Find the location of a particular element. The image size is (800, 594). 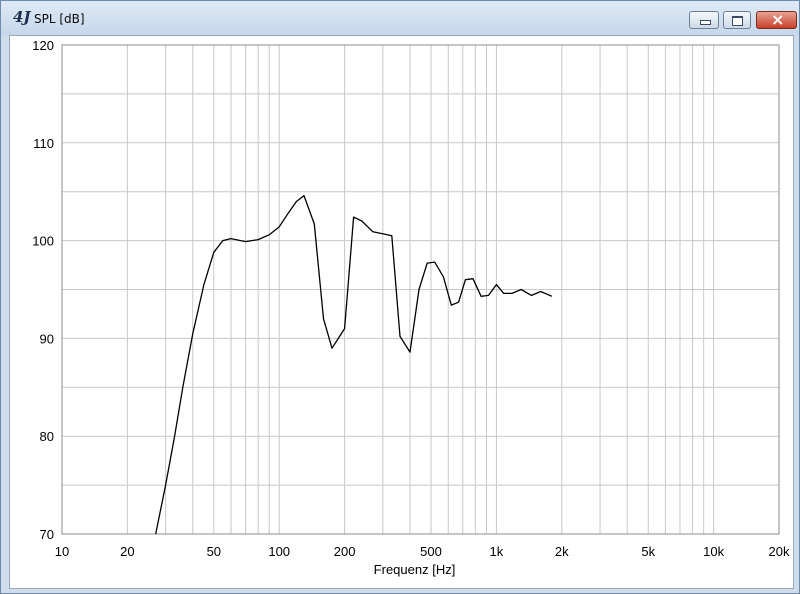

y-tick-labels: 70 80 90 100 110 120 is located at coordinates (43, 290).